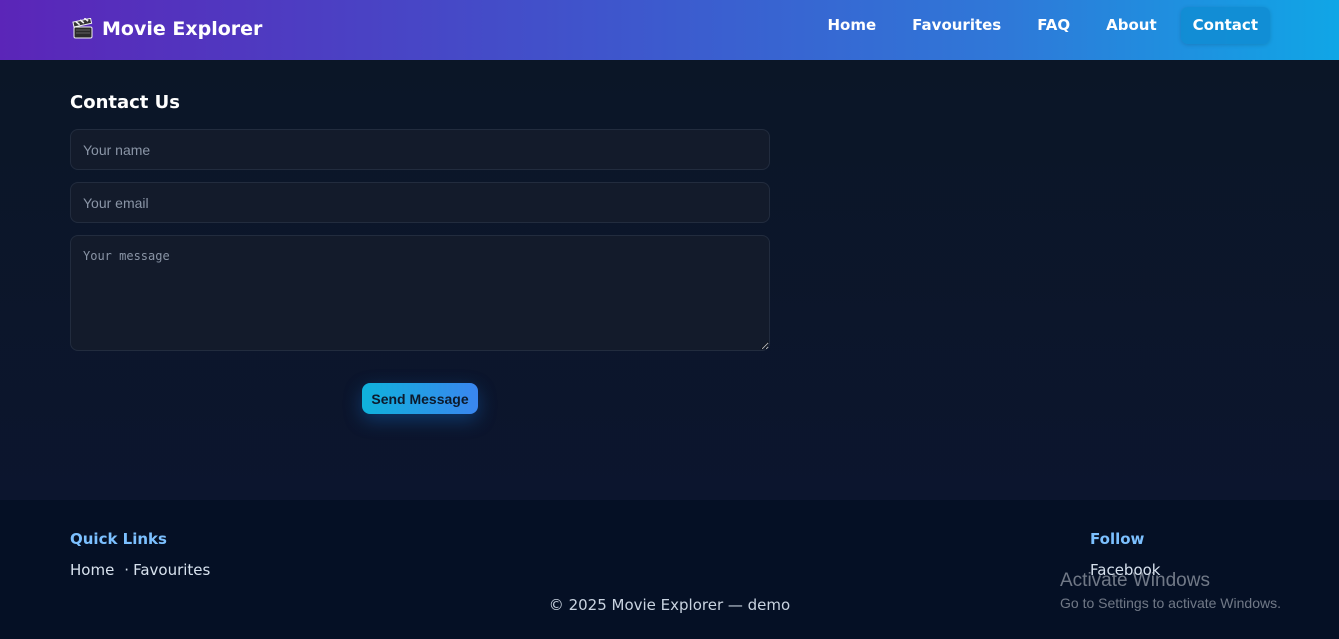 This screenshot has height=639, width=1339. I want to click on quick-links-heading: Quick Links, so click(118, 539).